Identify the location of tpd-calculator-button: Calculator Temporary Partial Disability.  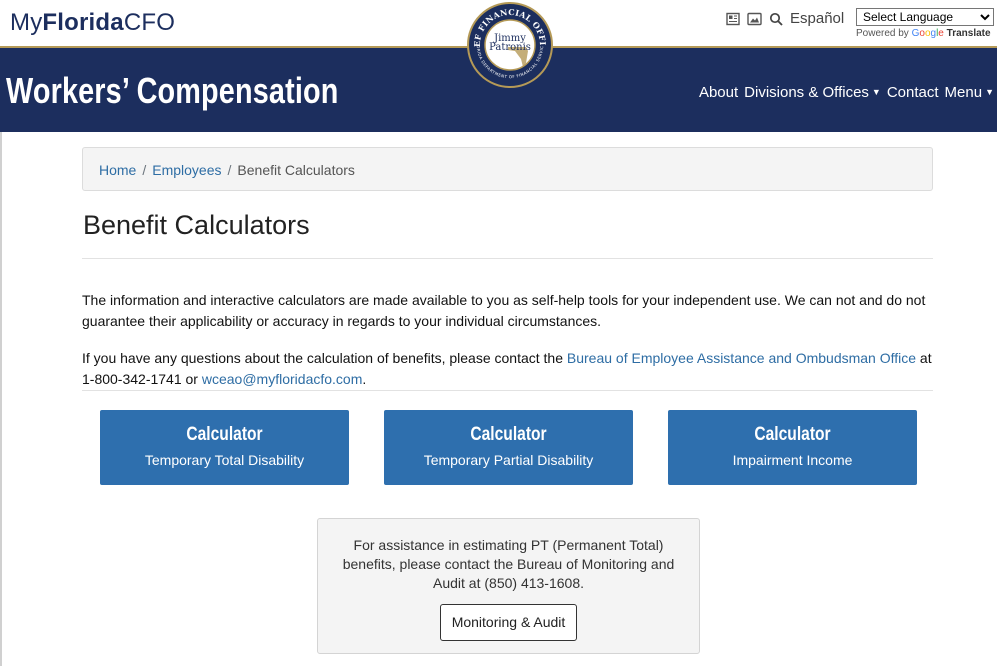
(508, 447).